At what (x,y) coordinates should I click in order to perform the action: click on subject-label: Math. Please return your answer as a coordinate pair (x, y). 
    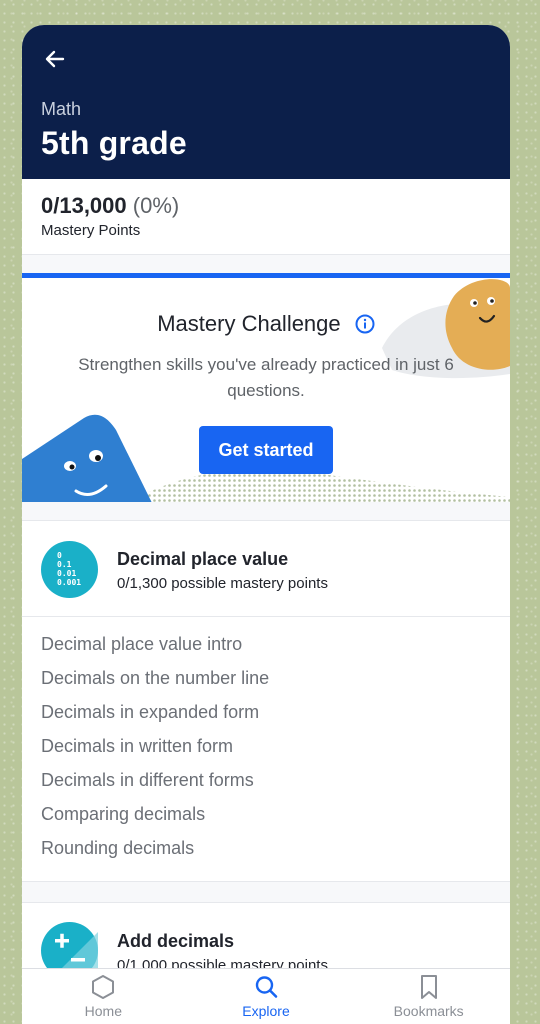
    Looking at the image, I should click on (61, 109).